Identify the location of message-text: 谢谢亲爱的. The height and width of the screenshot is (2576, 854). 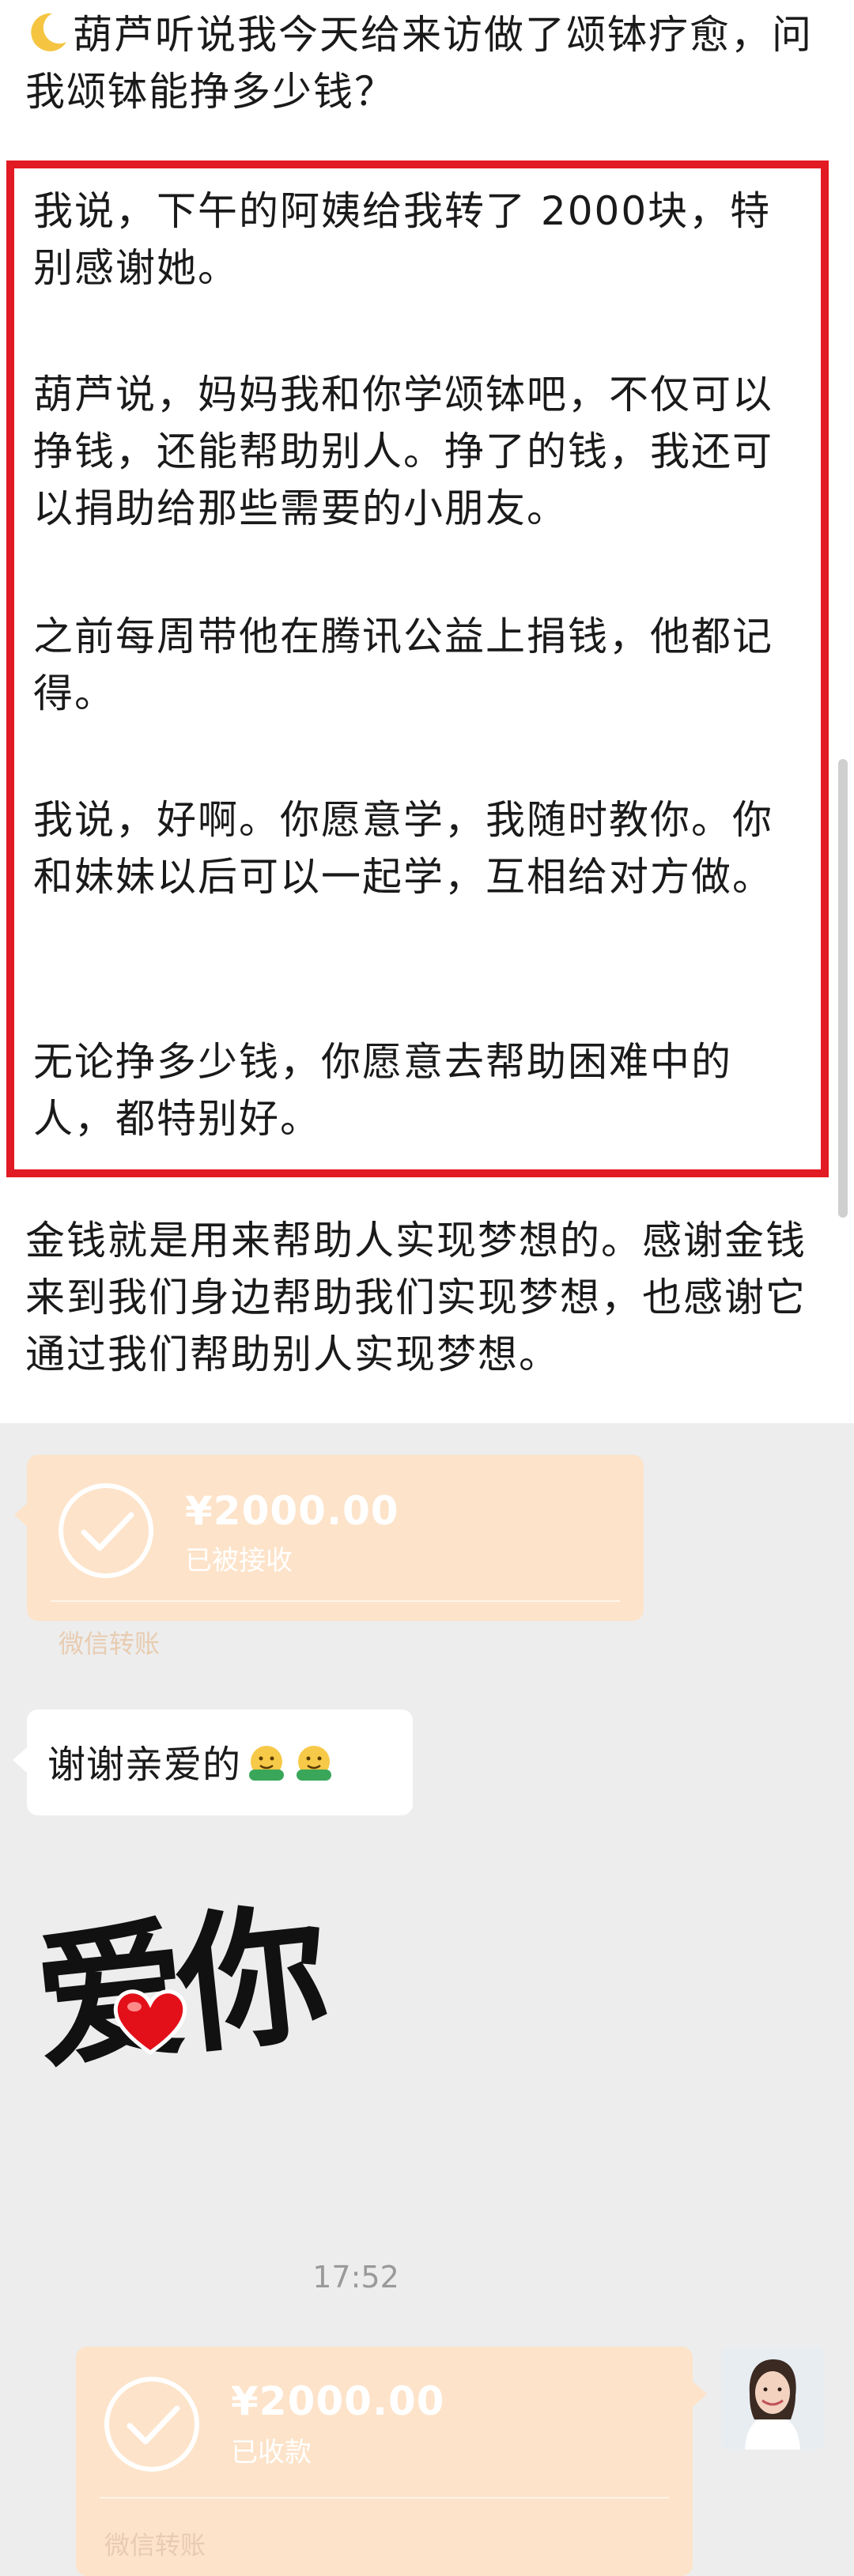
(144, 1765).